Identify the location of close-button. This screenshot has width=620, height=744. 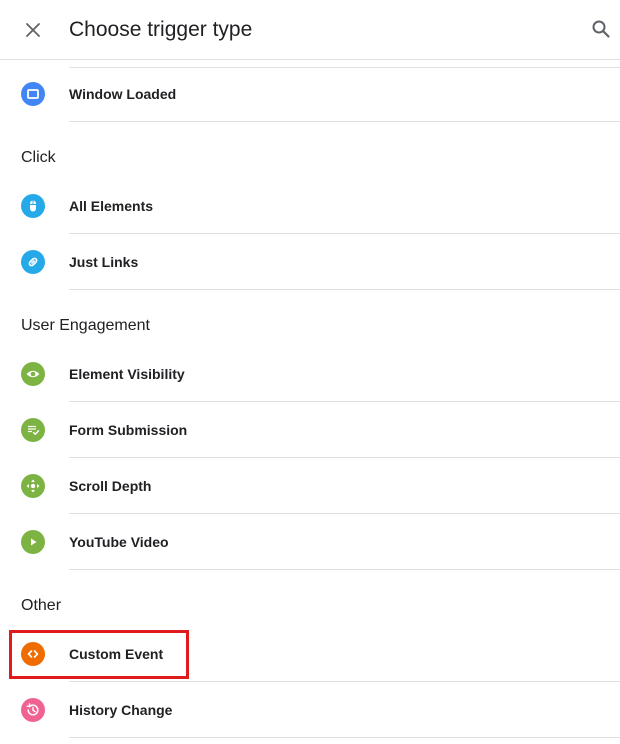
(33, 30).